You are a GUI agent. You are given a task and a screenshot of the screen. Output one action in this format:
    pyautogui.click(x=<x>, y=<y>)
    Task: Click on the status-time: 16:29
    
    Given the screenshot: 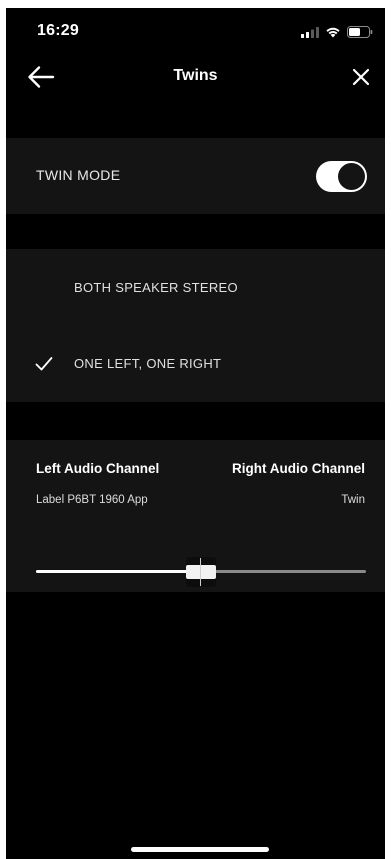 What is the action you would take?
    pyautogui.click(x=58, y=30)
    